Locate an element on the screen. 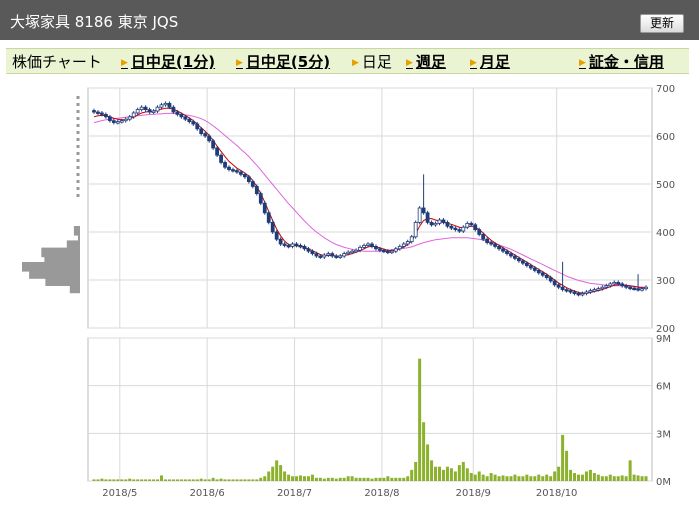 The image size is (699, 520). volume-profile-bar is located at coordinates (74, 288).